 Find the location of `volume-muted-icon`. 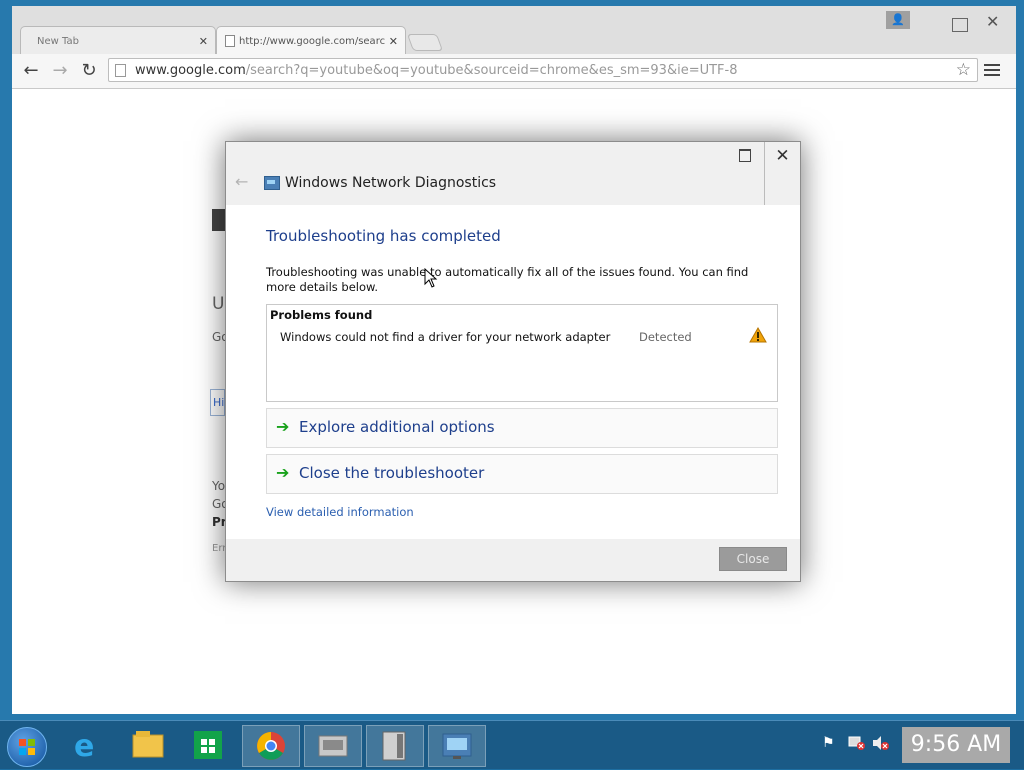

volume-muted-icon is located at coordinates (881, 745).